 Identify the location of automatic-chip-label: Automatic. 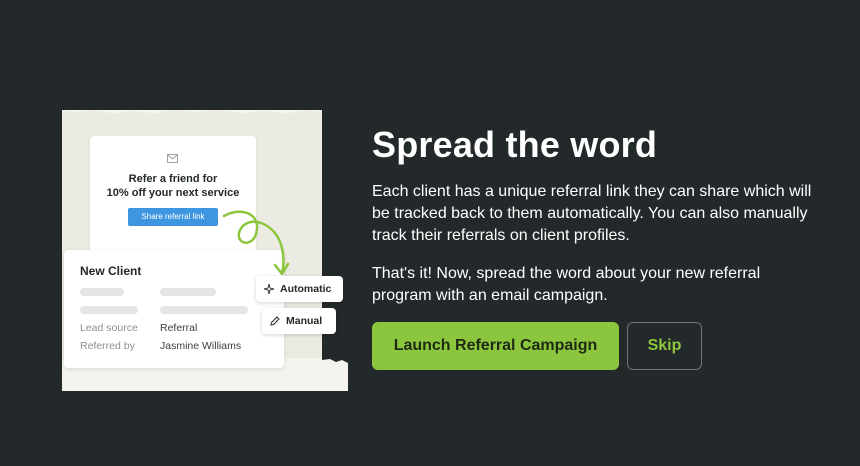
(306, 289).